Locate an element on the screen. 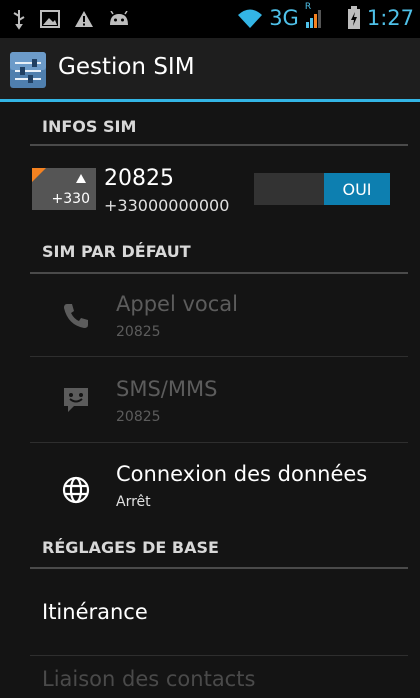 Image resolution: width=420 pixels, height=698 pixels. page-title: Gestion SIM is located at coordinates (126, 67).